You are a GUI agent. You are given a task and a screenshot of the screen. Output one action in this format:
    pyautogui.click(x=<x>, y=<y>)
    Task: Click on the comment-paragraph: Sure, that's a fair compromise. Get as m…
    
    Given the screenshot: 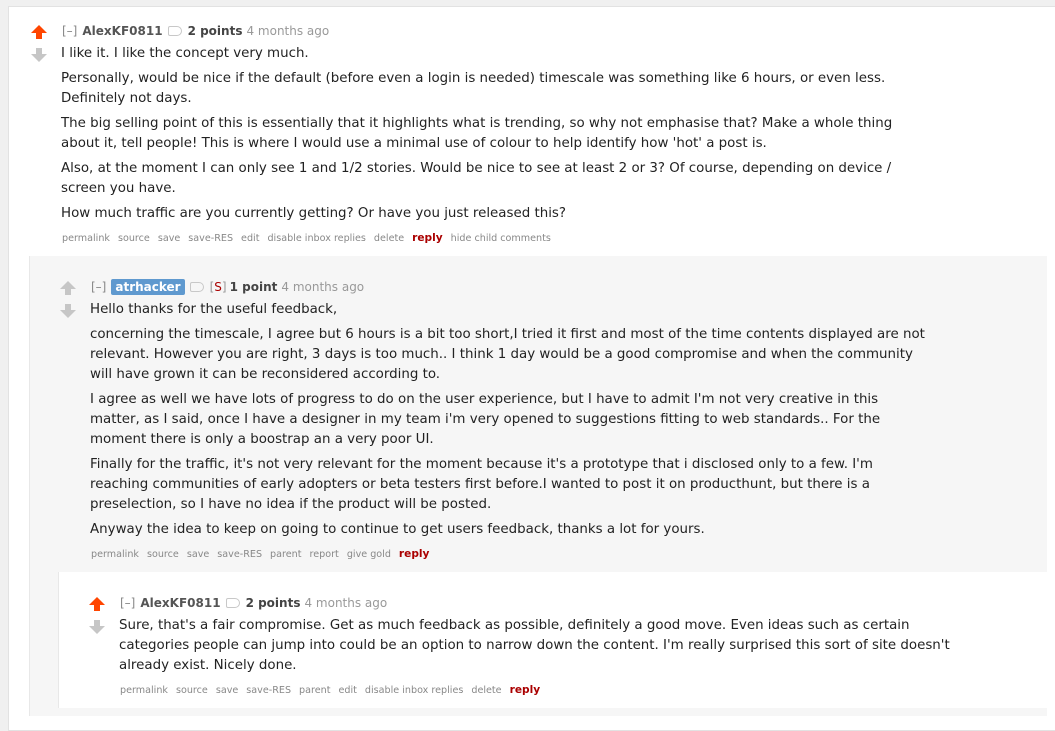 What is the action you would take?
    pyautogui.click(x=534, y=645)
    